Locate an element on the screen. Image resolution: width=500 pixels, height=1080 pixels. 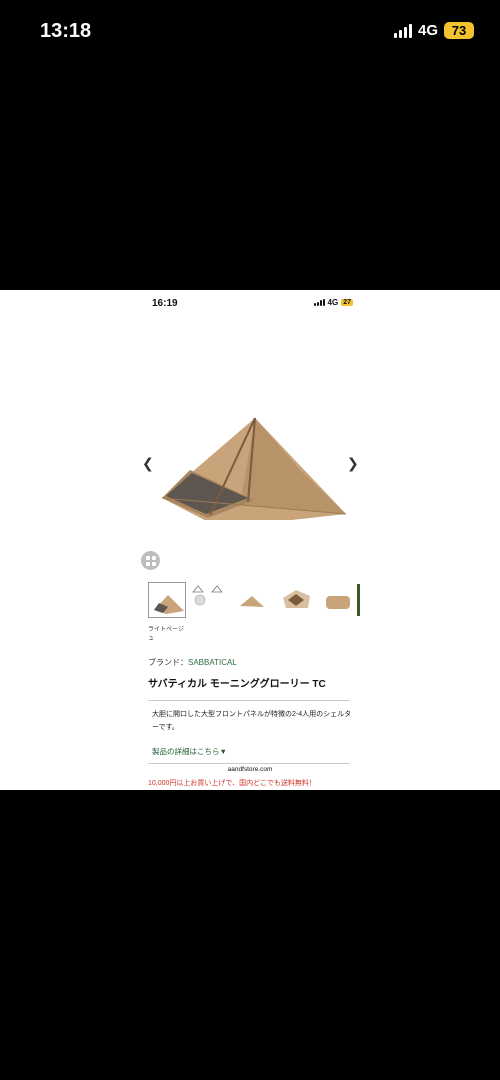
shipping-promo-banner: 10,000円以上お買い上げで、国内どこでも送料無料！ is located at coordinates (232, 783).